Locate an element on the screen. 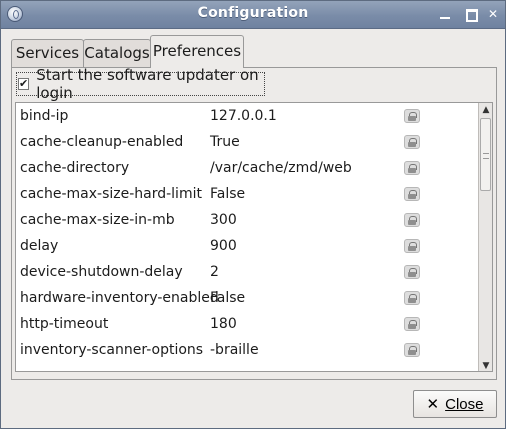  preference-key: delay is located at coordinates (39, 246).